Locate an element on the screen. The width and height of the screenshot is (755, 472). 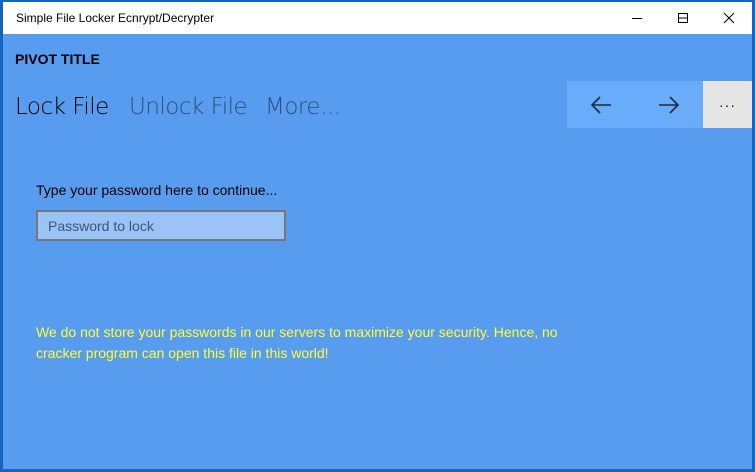
back-button is located at coordinates (601, 104).